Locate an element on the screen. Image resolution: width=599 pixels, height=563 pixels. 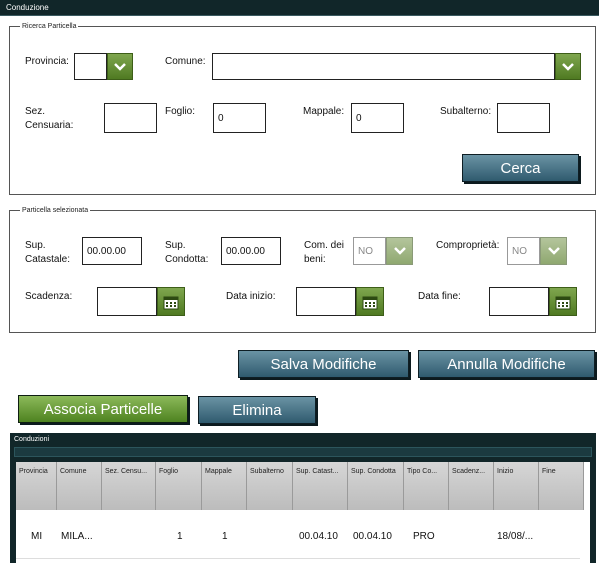
foglio-field: 0 is located at coordinates (239, 118).